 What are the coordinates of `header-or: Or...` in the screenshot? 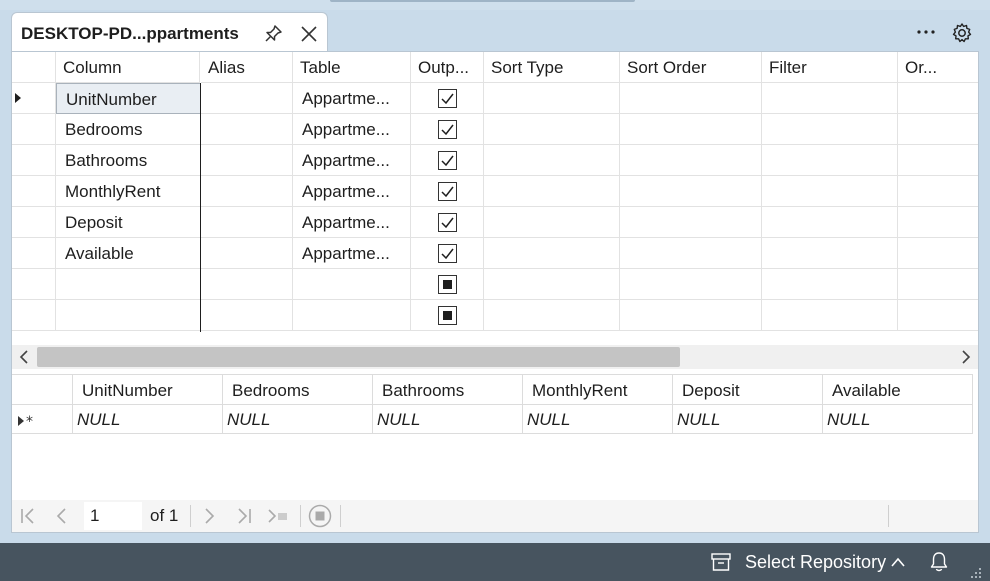 It's located at (938, 67).